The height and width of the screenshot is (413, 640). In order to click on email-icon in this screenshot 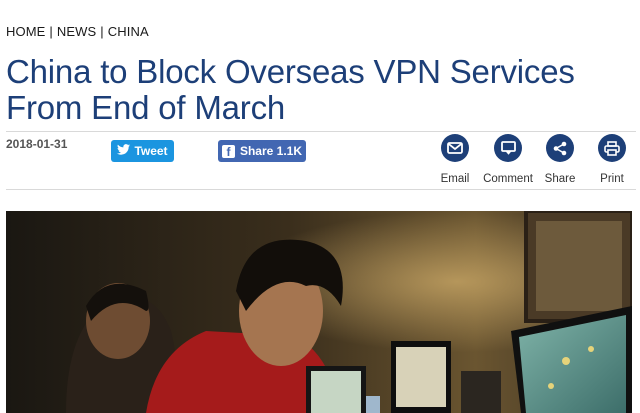, I will do `click(455, 148)`.